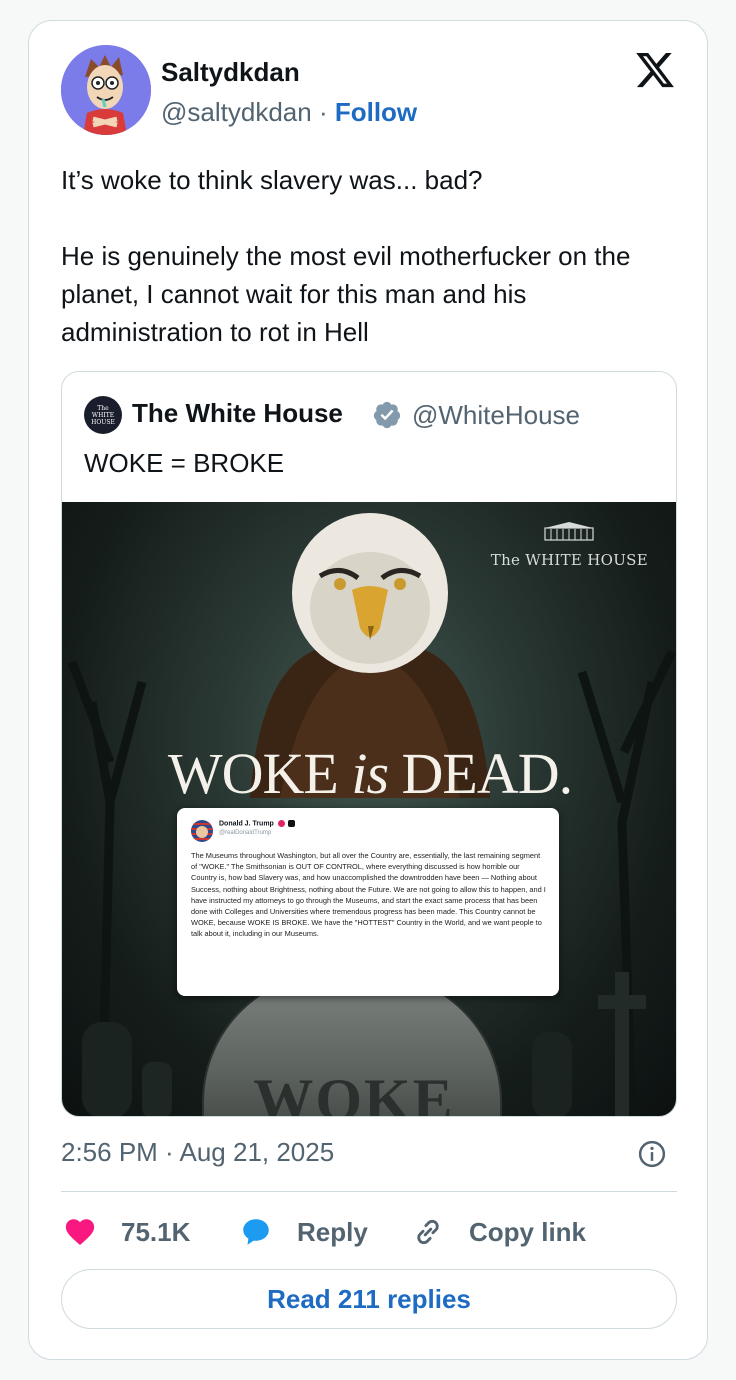  What do you see at coordinates (369, 1191) in the screenshot?
I see `divider` at bounding box center [369, 1191].